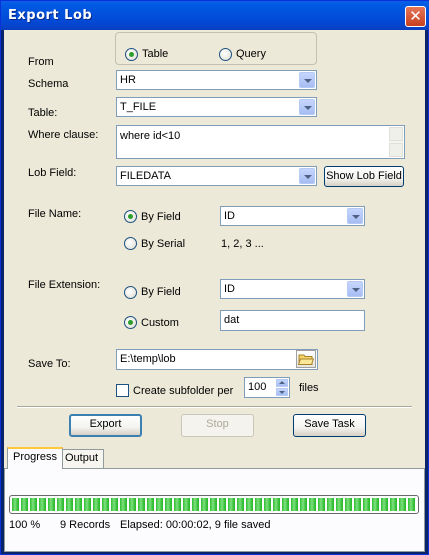 This screenshot has width=429, height=555. I want to click on close-button: ✕, so click(415, 16).